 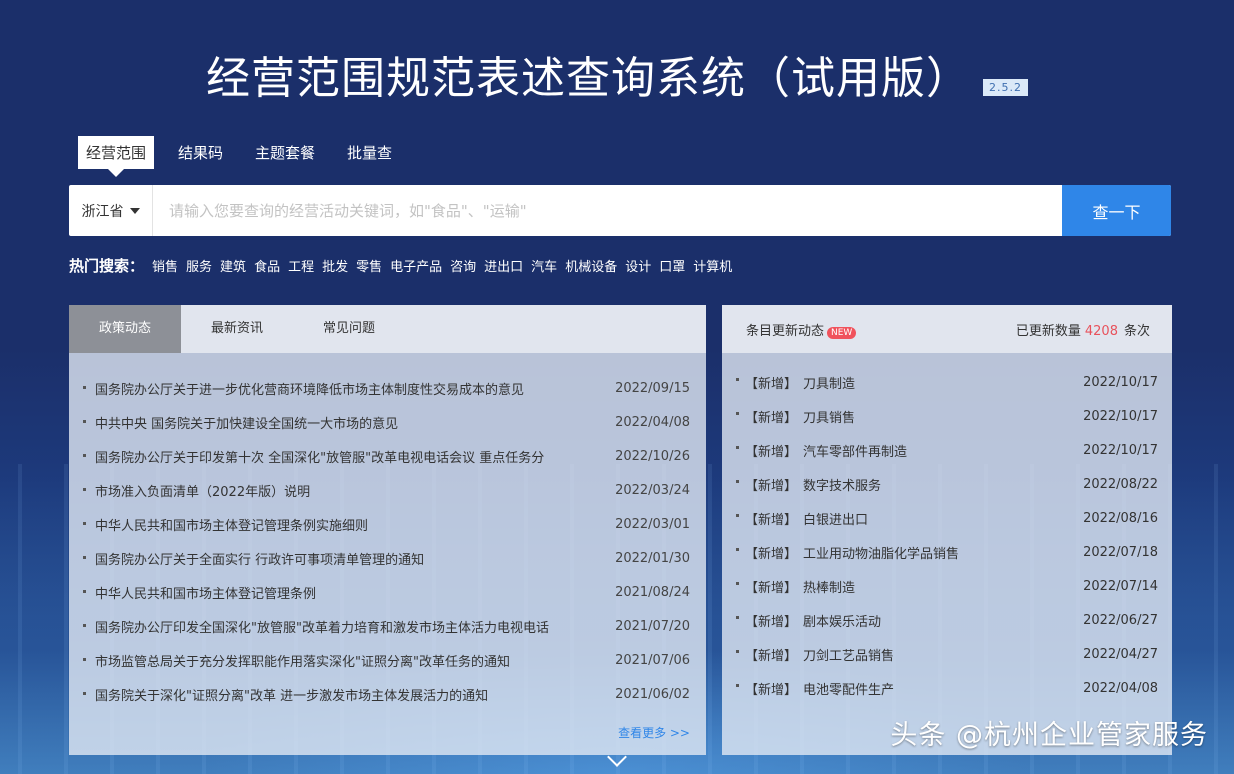 What do you see at coordinates (463, 265) in the screenshot?
I see `hot-search-item: 咨询` at bounding box center [463, 265].